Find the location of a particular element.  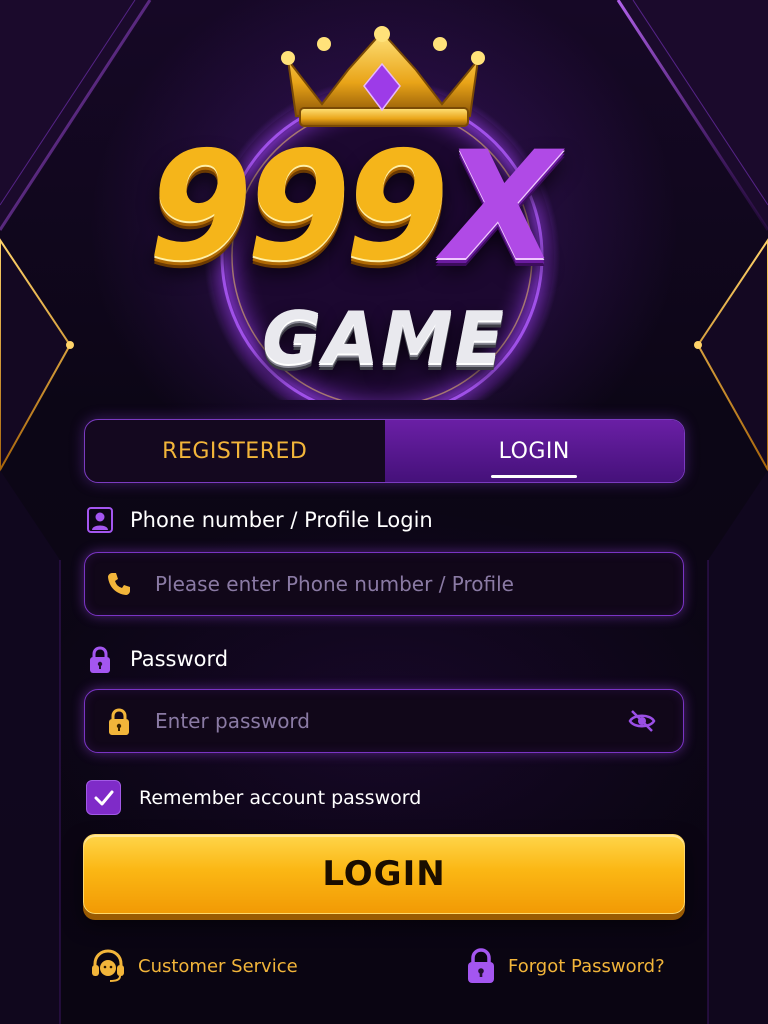

tab-registered: REGISTERED is located at coordinates (235, 451).